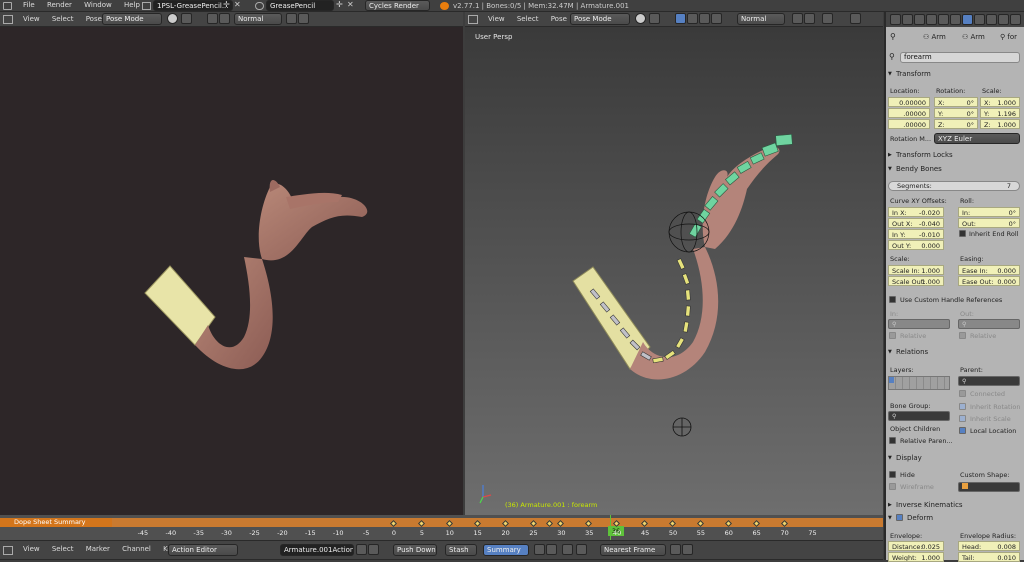  Describe the element at coordinates (955, 19) in the screenshot. I see `data-tab-icon` at that location.